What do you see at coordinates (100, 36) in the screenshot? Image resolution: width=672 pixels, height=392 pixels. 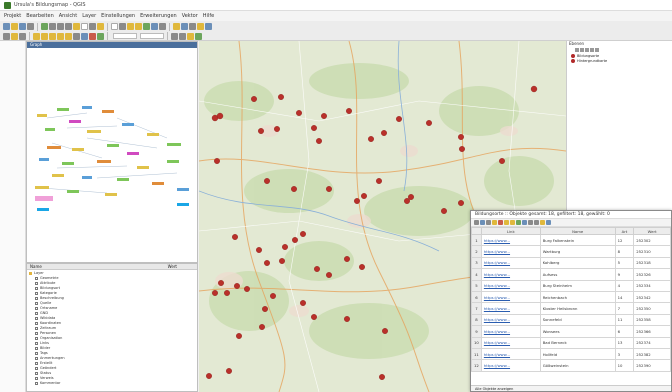 I see `style-i-icon` at bounding box center [100, 36].